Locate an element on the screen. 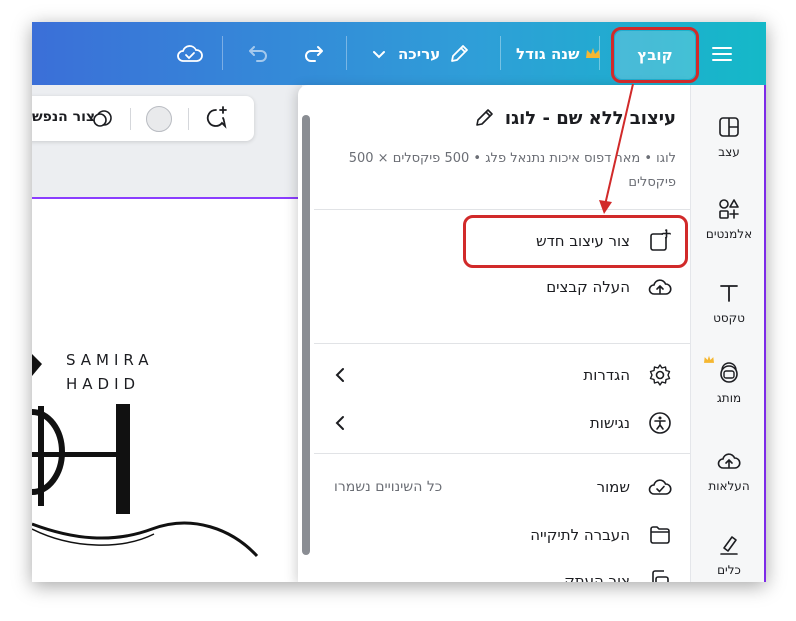  sidebar-item-brand: מותג is located at coordinates (728, 380).